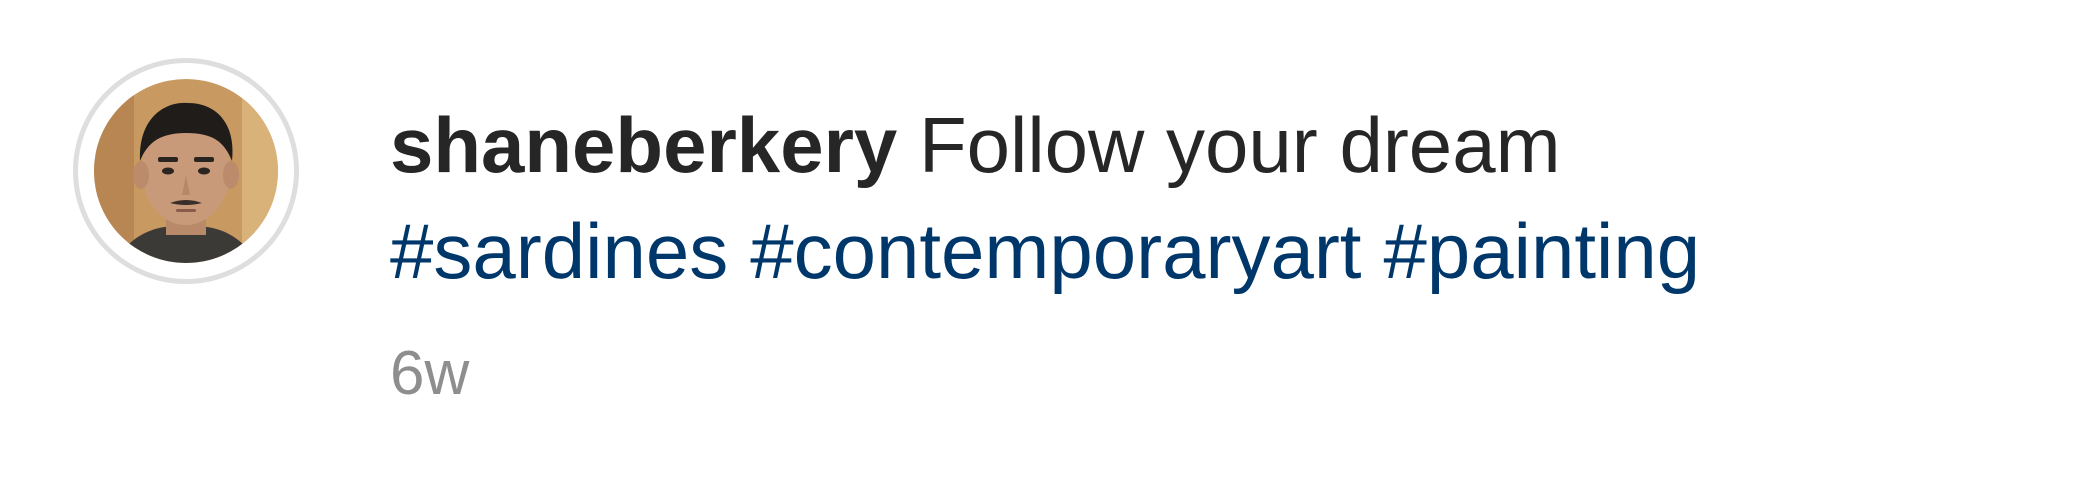 This screenshot has width=2084, height=494. Describe the element at coordinates (429, 373) in the screenshot. I see `timestamp-link: 6w` at that location.